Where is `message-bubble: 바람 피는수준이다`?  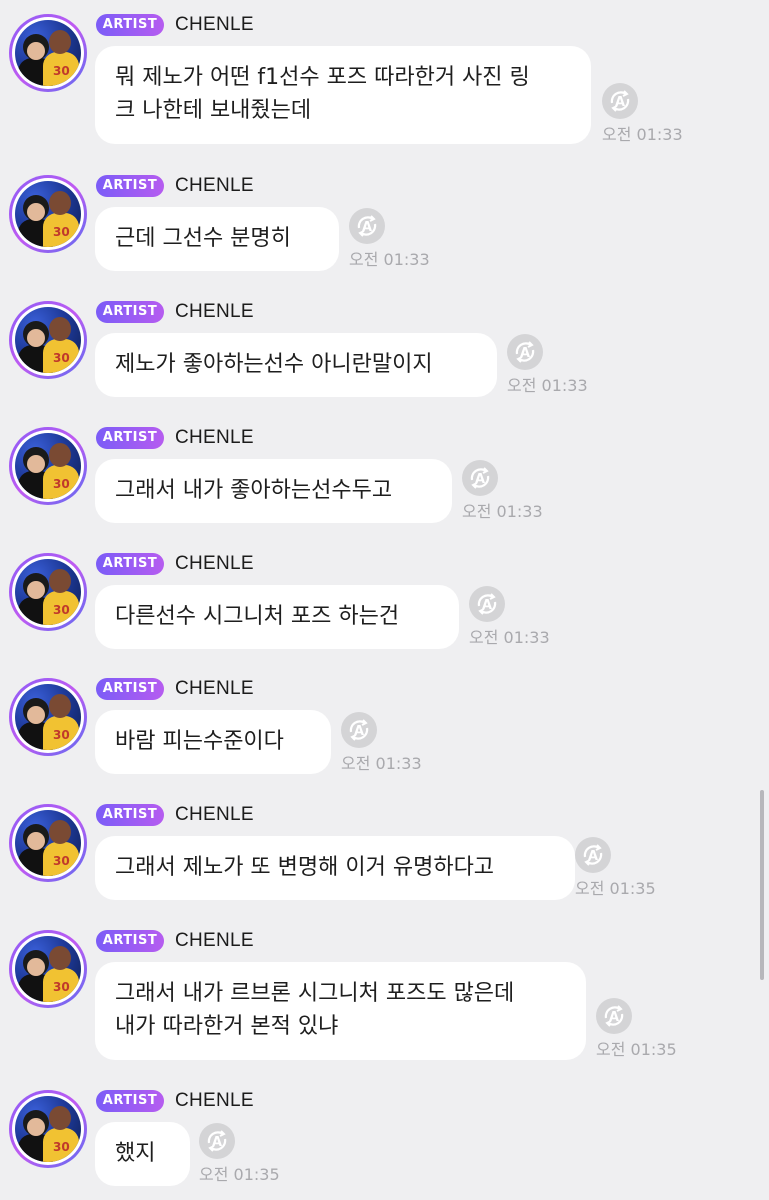
message-bubble: 바람 피는수준이다 is located at coordinates (213, 742).